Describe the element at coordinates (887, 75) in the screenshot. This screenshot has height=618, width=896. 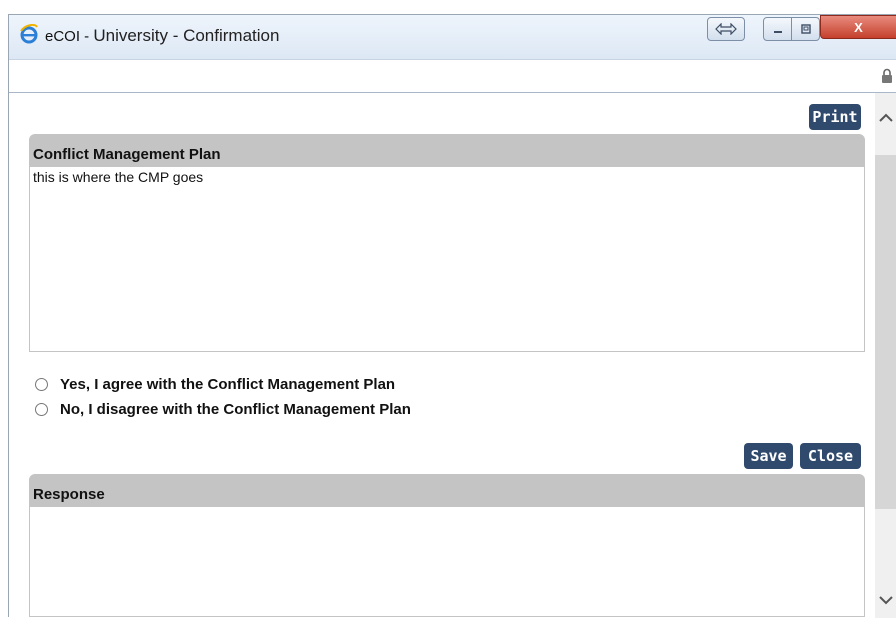
I see `lock-icon` at that location.